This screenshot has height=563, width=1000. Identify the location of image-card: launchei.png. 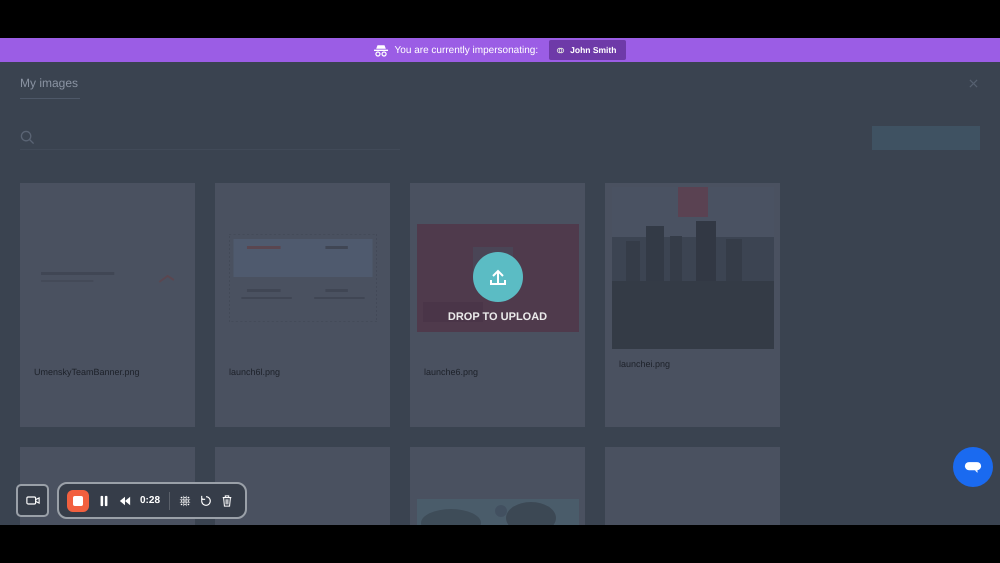
(692, 305).